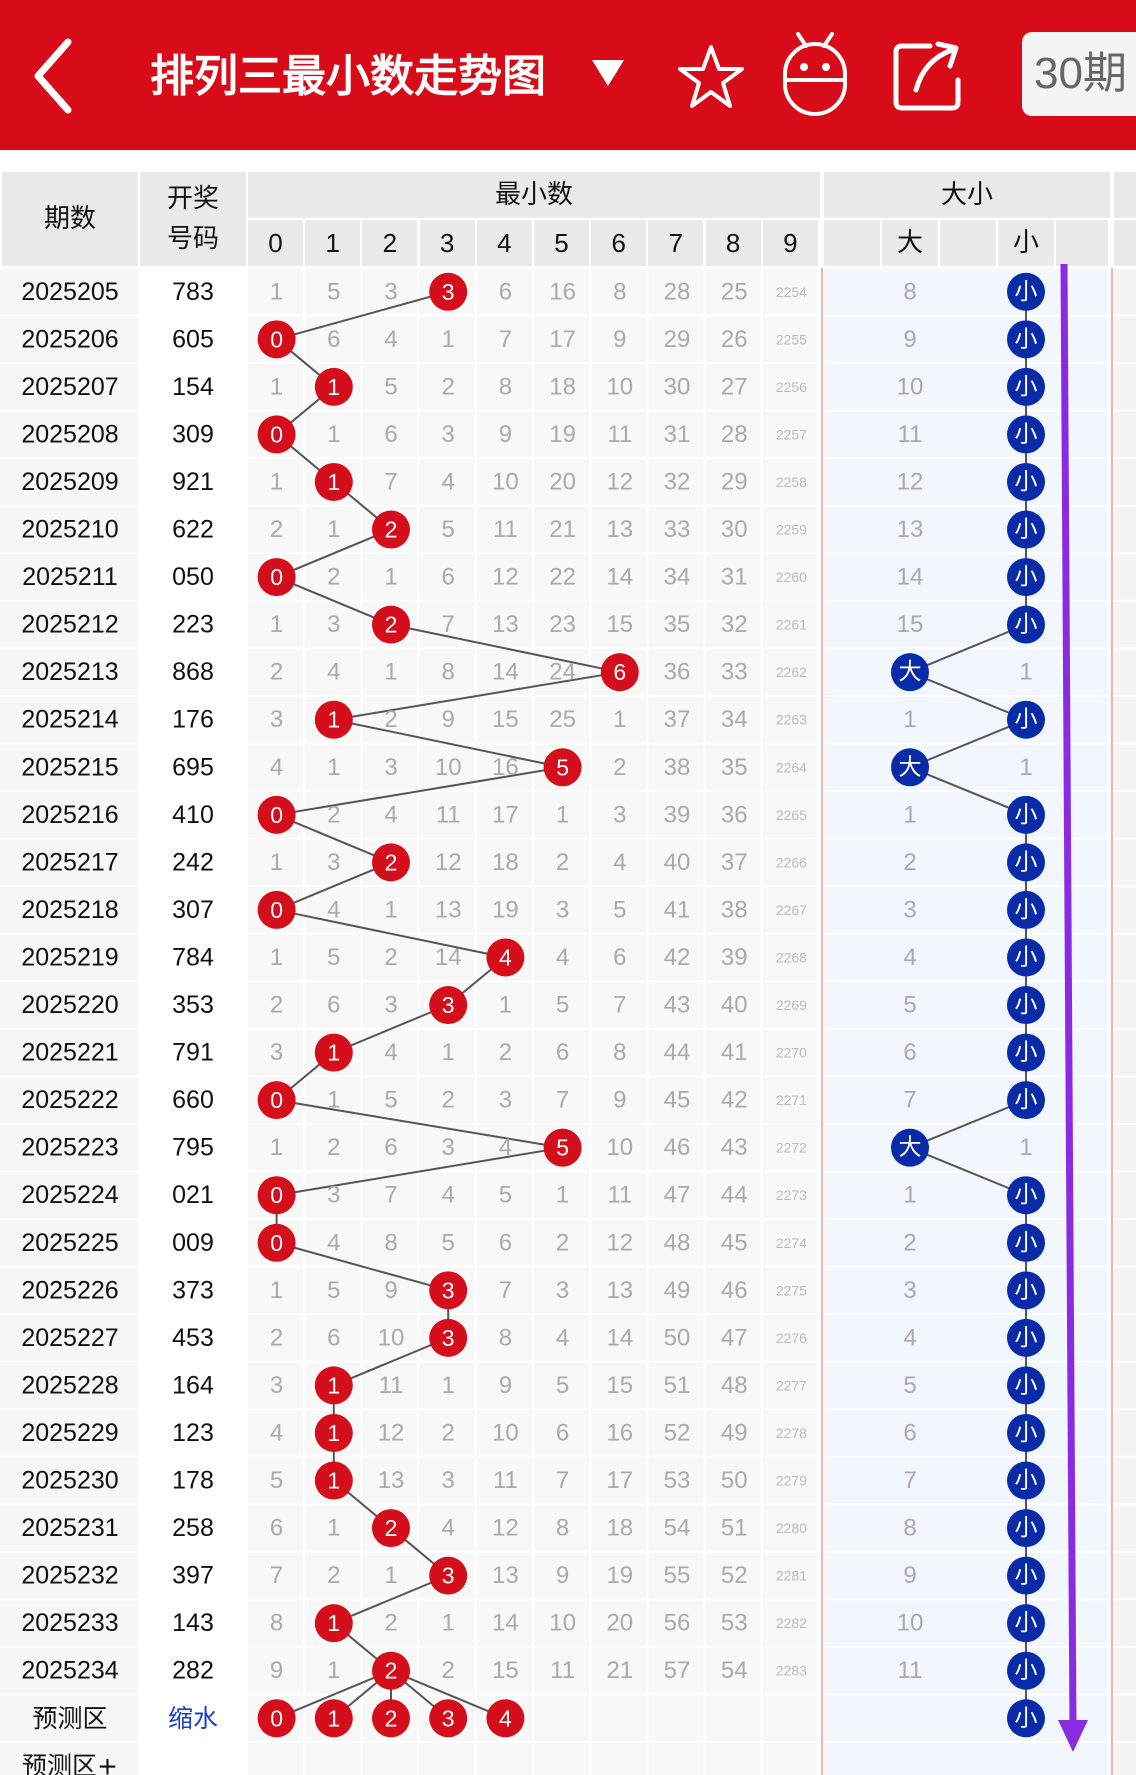  I want to click on draw-number: 410, so click(193, 815).